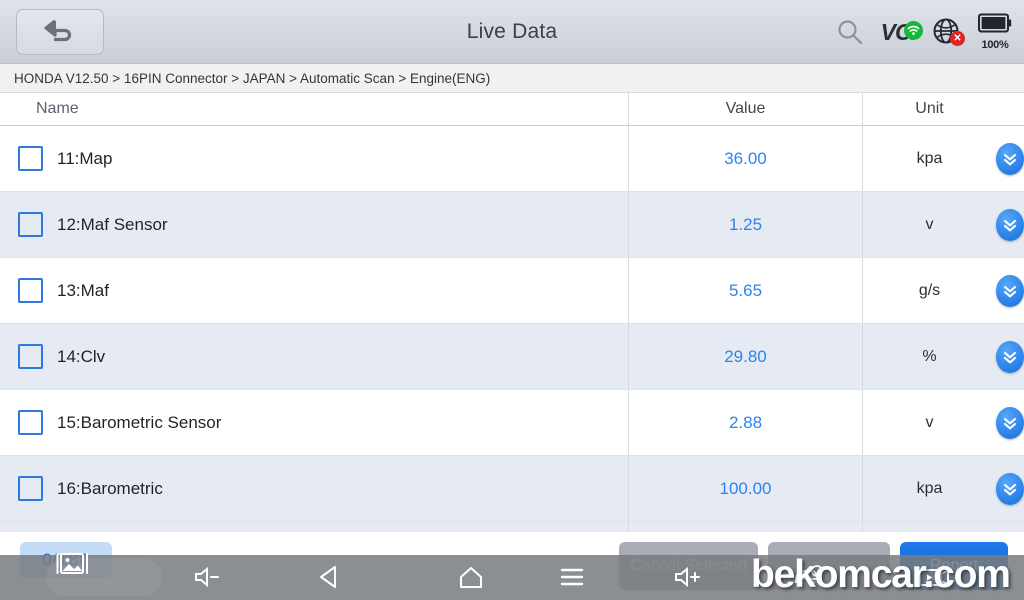 The image size is (1024, 600). What do you see at coordinates (810, 578) in the screenshot?
I see `car-icon` at bounding box center [810, 578].